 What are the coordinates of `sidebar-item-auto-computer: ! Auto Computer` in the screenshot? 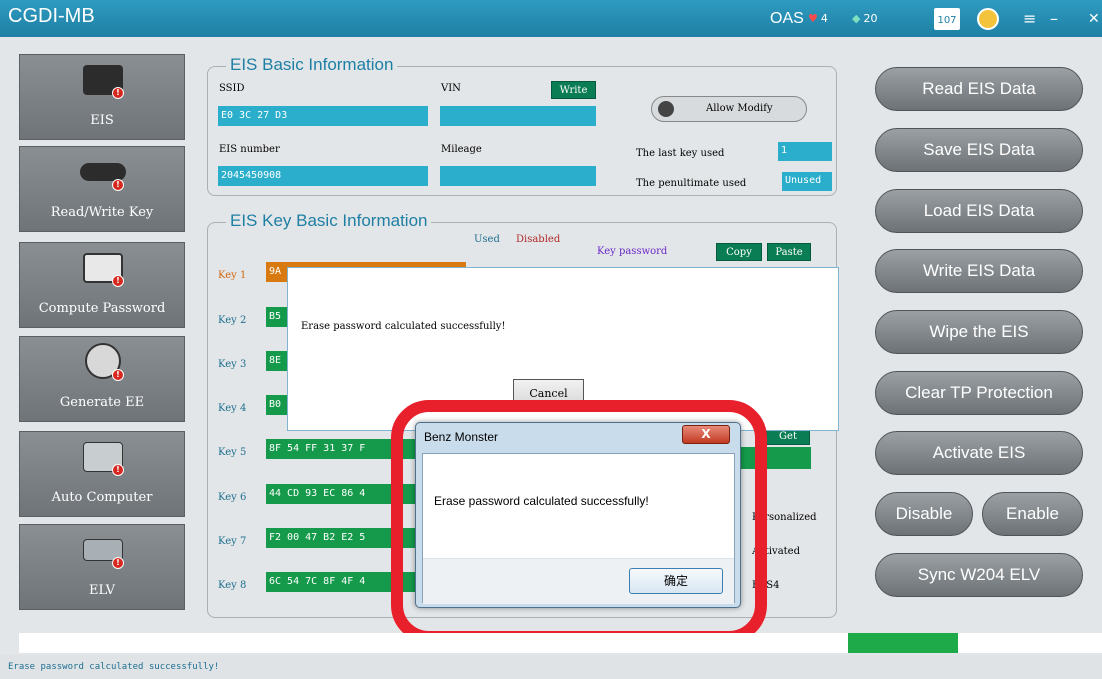 It's located at (102, 474).